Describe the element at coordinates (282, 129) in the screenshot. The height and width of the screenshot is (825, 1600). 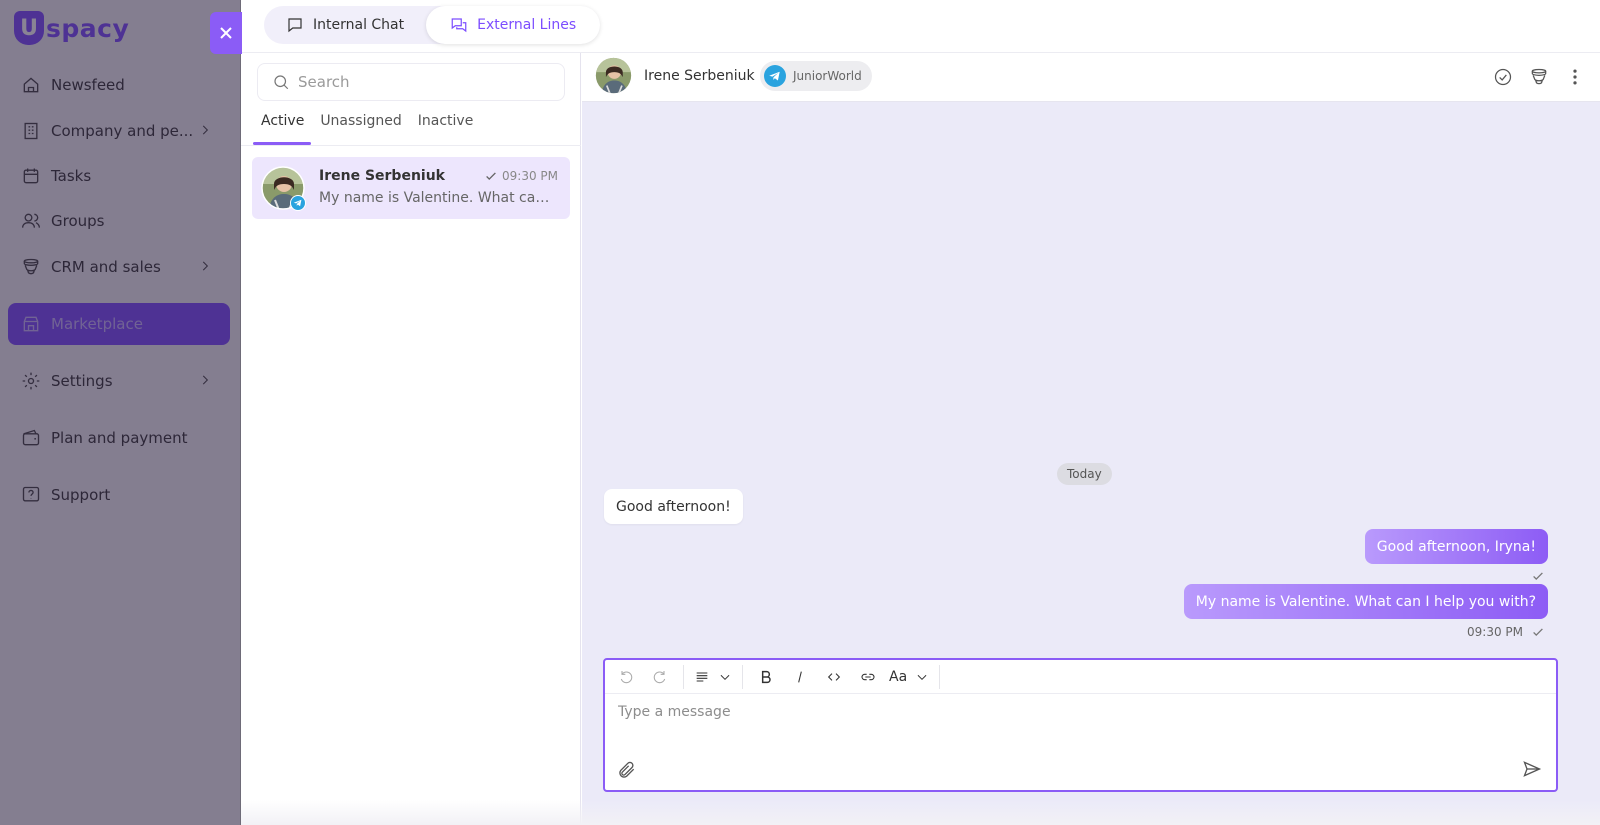
I see `tab-active: Active` at that location.